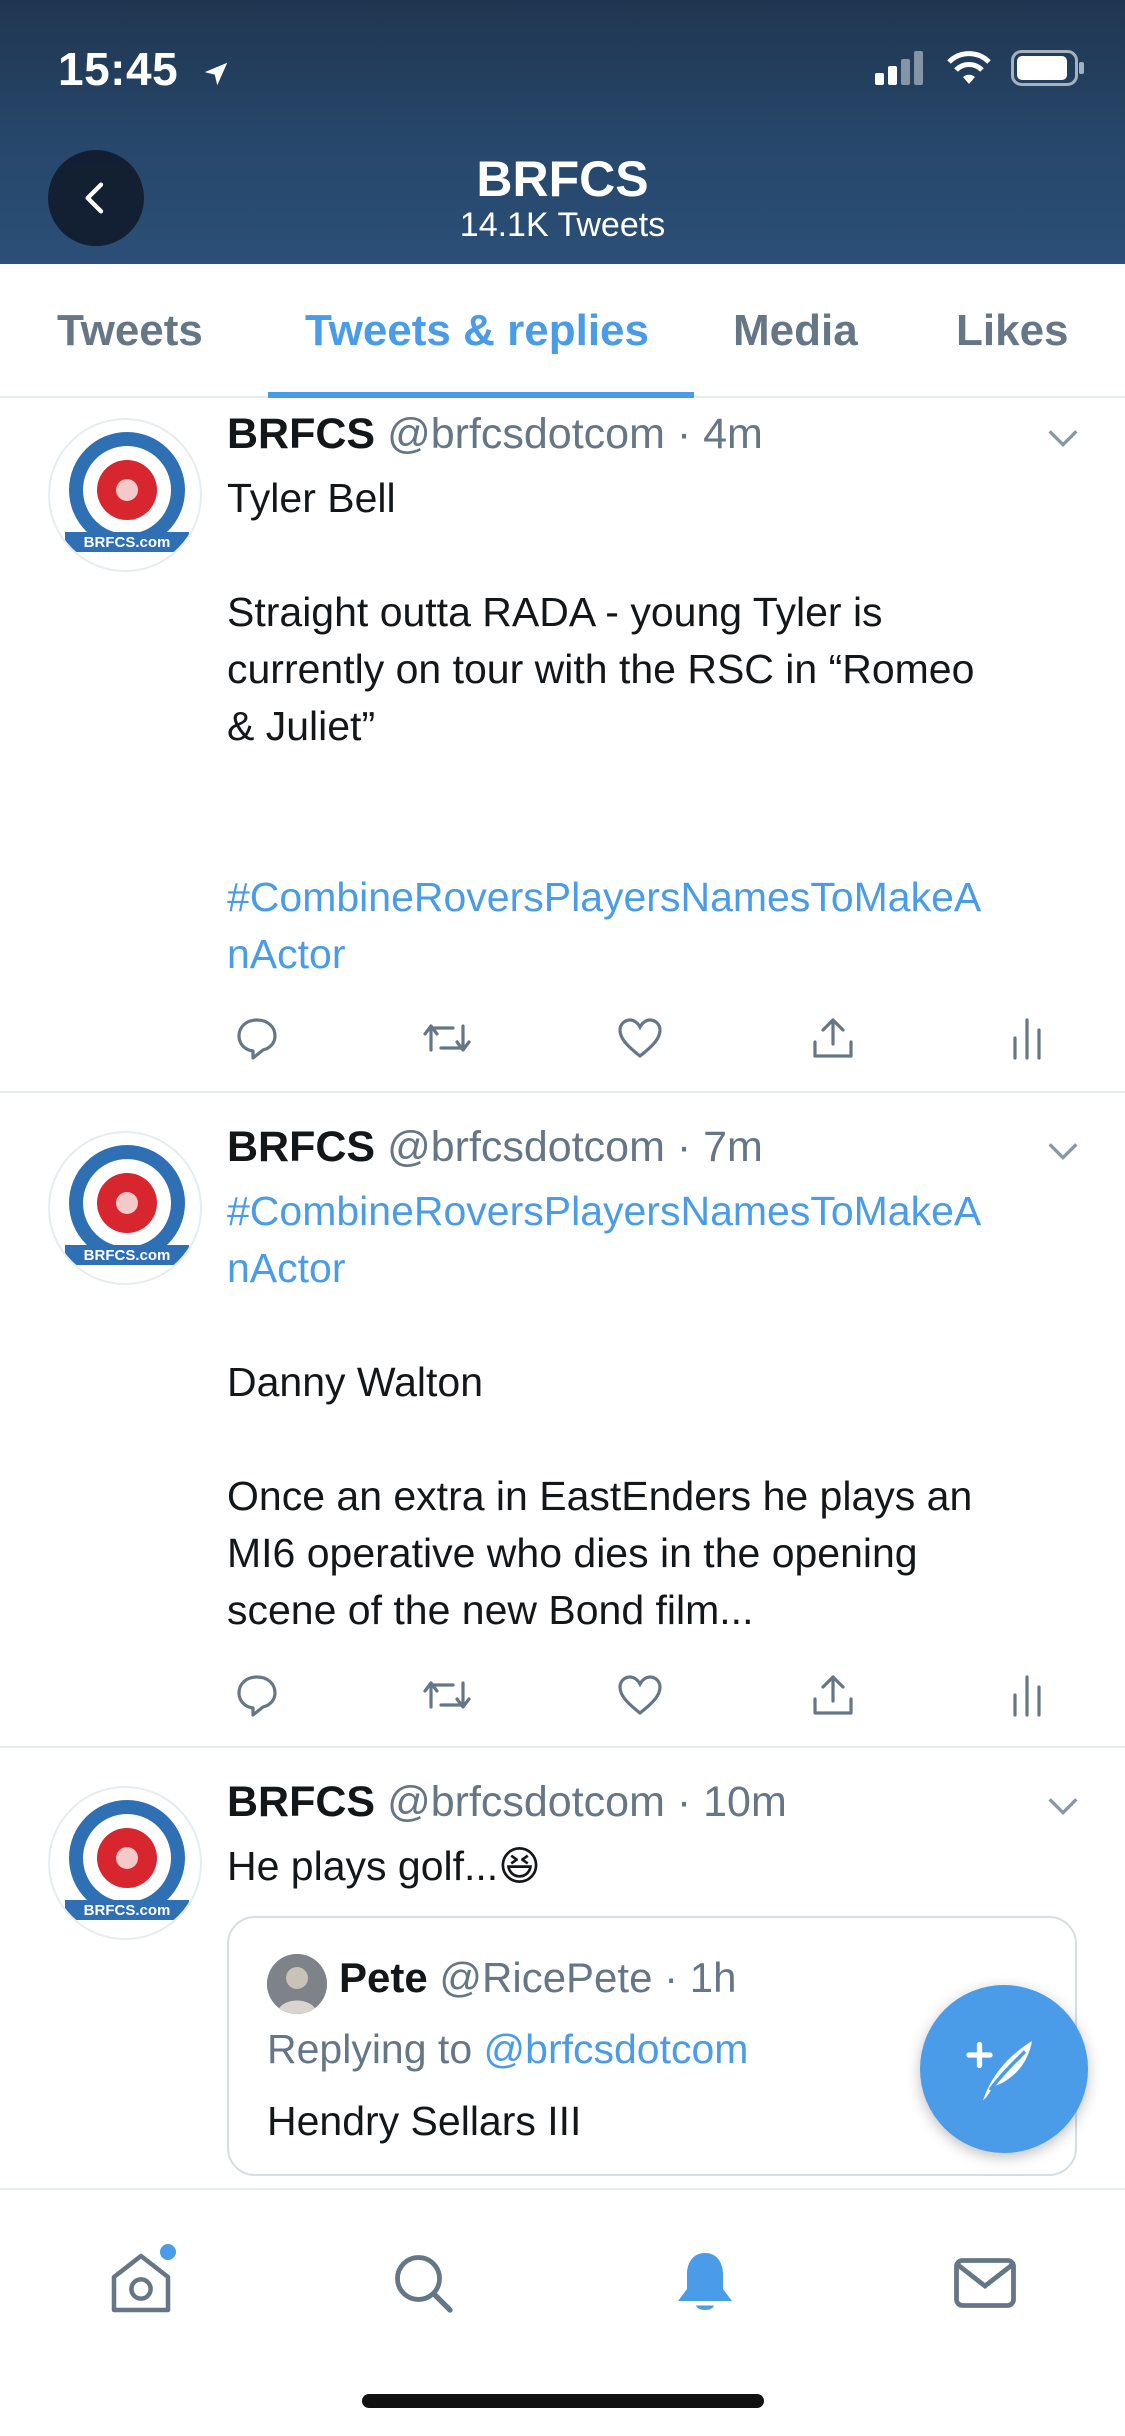 This screenshot has height=2436, width=1125. Describe the element at coordinates (616, 2049) in the screenshot. I see `mention-link: @brfcsdotcom` at that location.